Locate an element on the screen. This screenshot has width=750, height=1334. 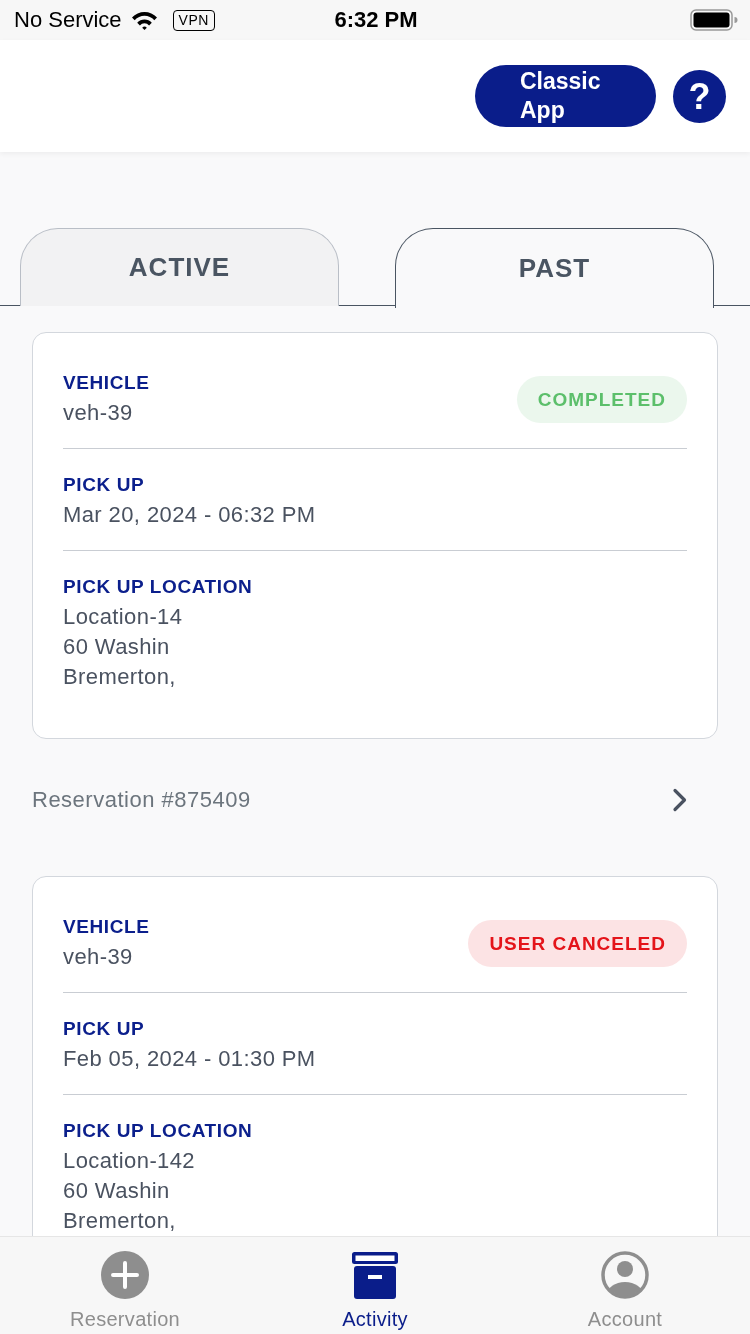
clock-time: 6:32 PM is located at coordinates (376, 20).